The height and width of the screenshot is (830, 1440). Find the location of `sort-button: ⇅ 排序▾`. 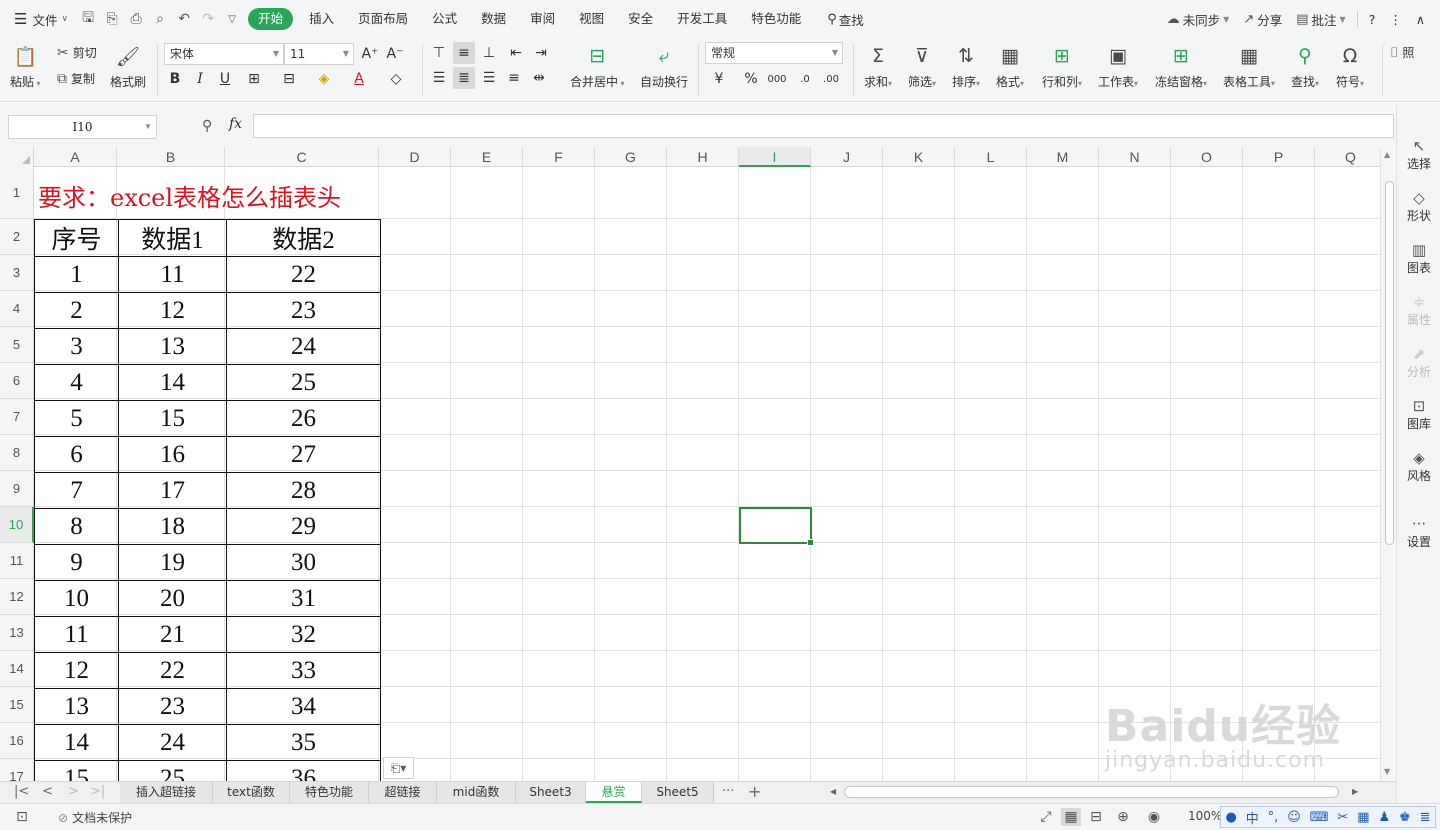

sort-button: ⇅ 排序▾ is located at coordinates (966, 66).